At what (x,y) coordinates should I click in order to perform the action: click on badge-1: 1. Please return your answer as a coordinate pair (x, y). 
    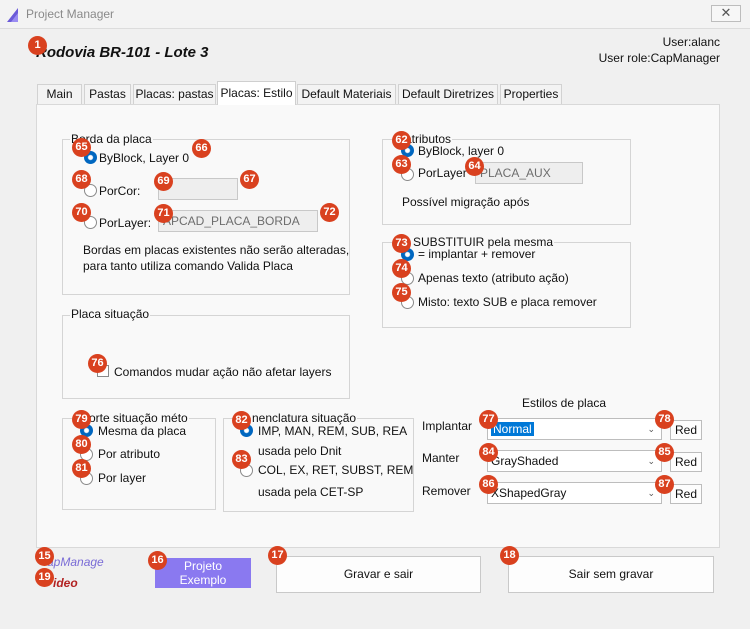
    Looking at the image, I should click on (37, 45).